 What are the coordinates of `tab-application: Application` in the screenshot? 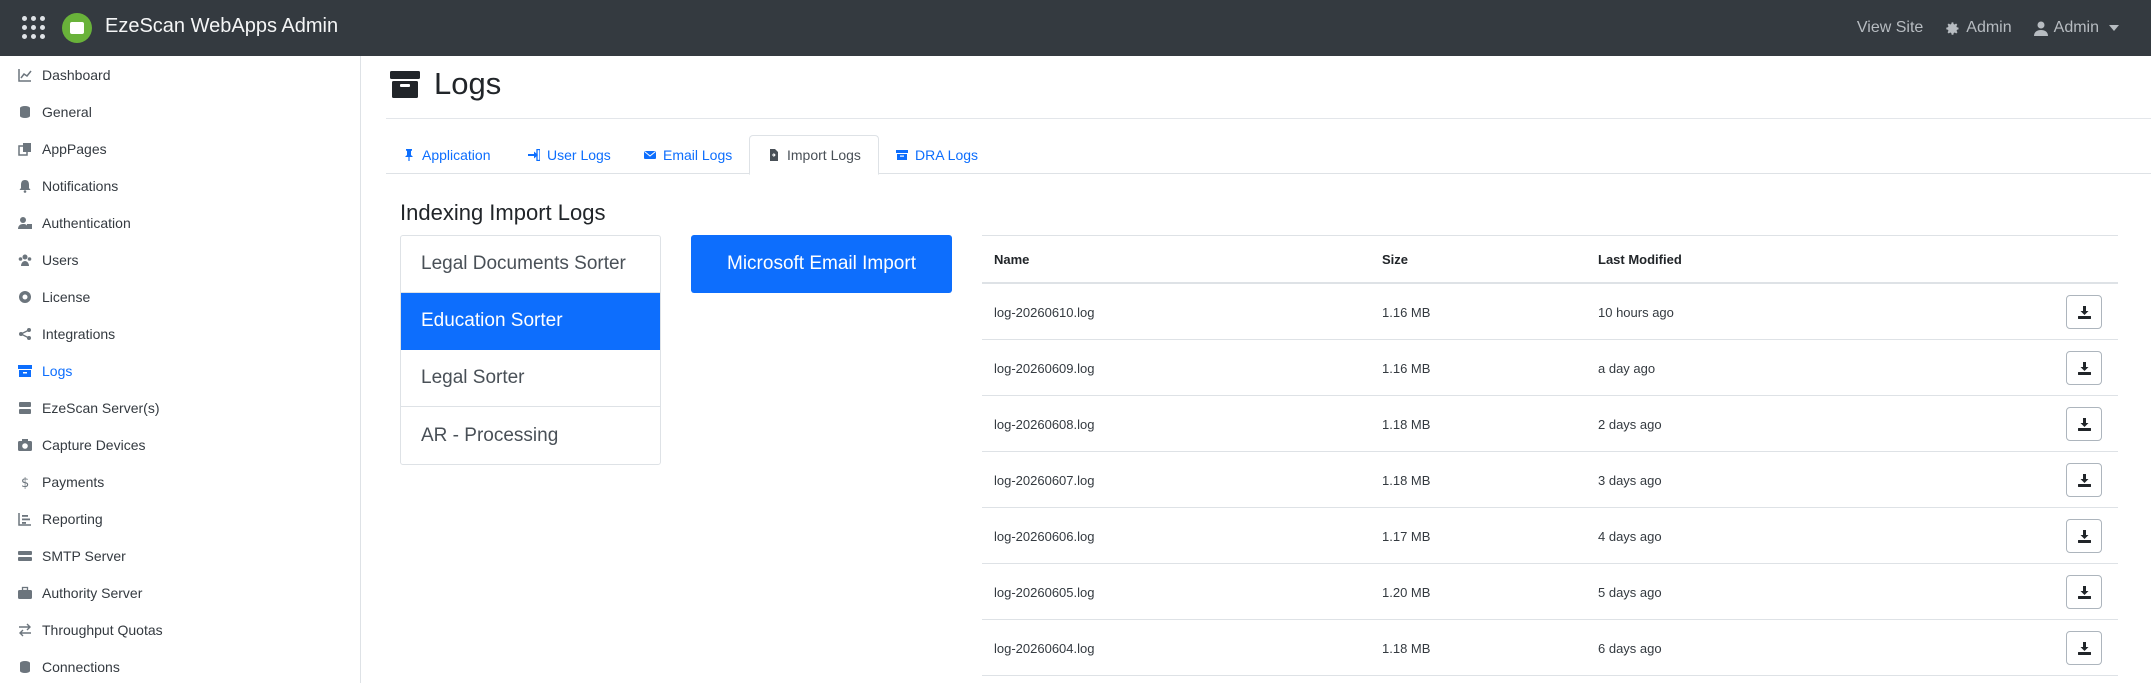 It's located at (447, 154).